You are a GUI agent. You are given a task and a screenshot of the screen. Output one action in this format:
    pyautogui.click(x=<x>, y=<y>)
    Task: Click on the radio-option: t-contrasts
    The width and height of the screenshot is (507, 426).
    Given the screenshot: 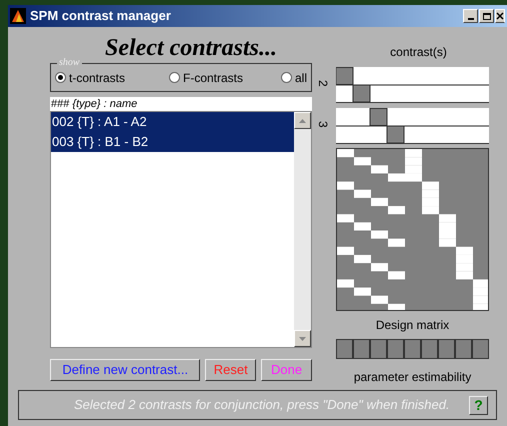 What is the action you would take?
    pyautogui.click(x=110, y=77)
    